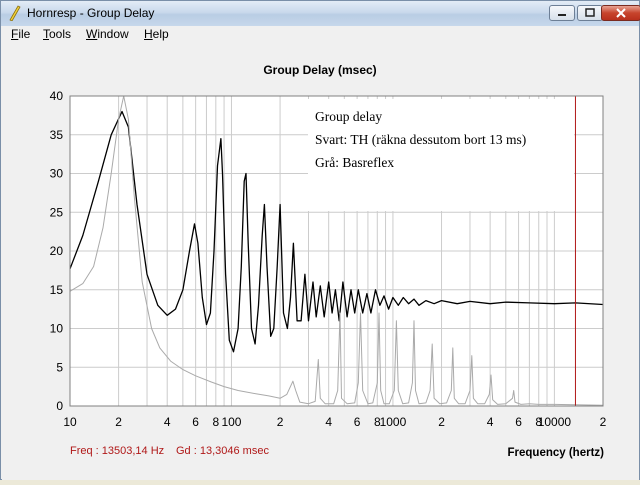 The image size is (640, 485). I want to click on maximize-icon, so click(590, 12).